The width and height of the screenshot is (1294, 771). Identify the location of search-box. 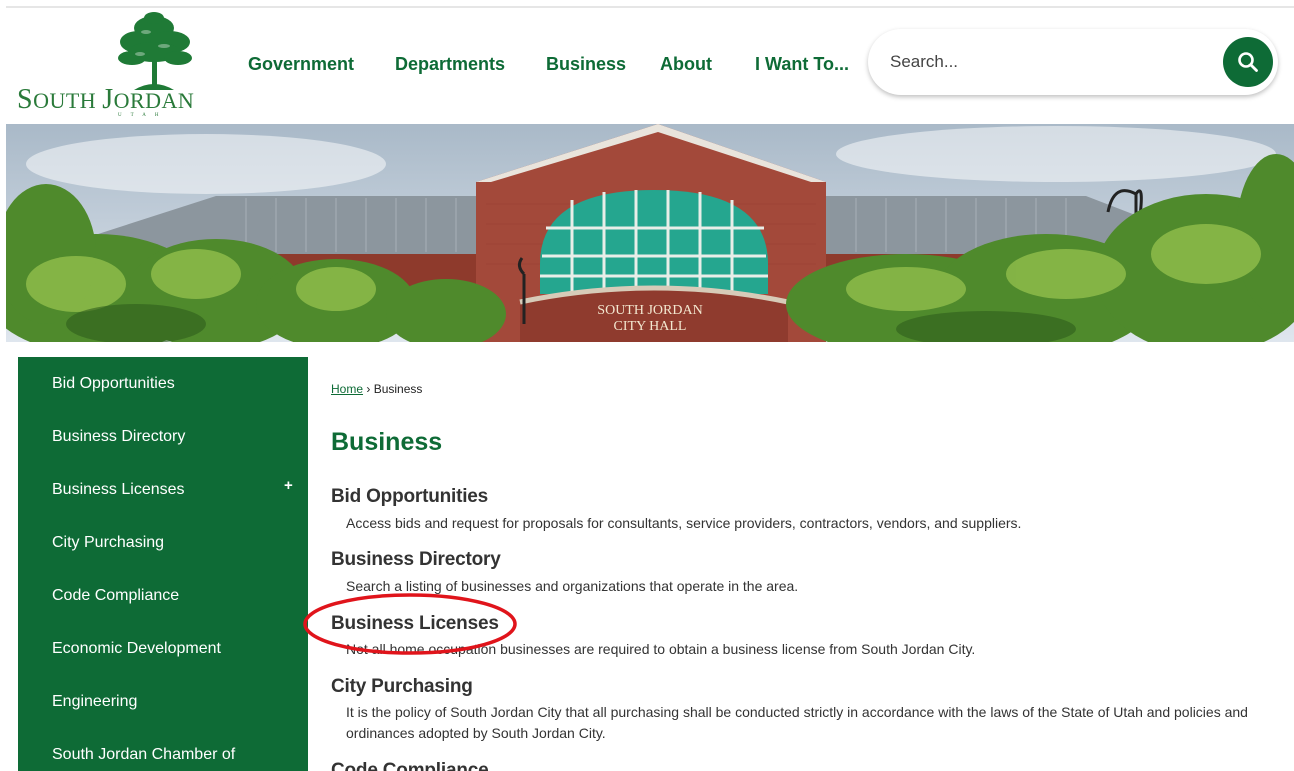
(1073, 62).